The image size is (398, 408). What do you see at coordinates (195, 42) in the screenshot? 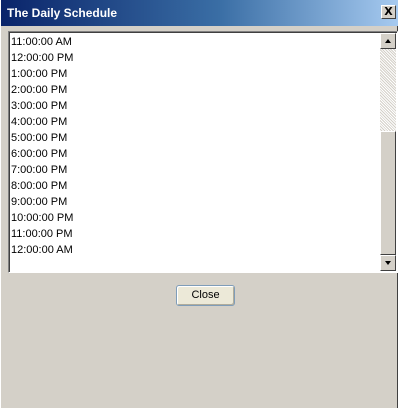
I see `schedule-time-item: 11:00:00 AM` at bounding box center [195, 42].